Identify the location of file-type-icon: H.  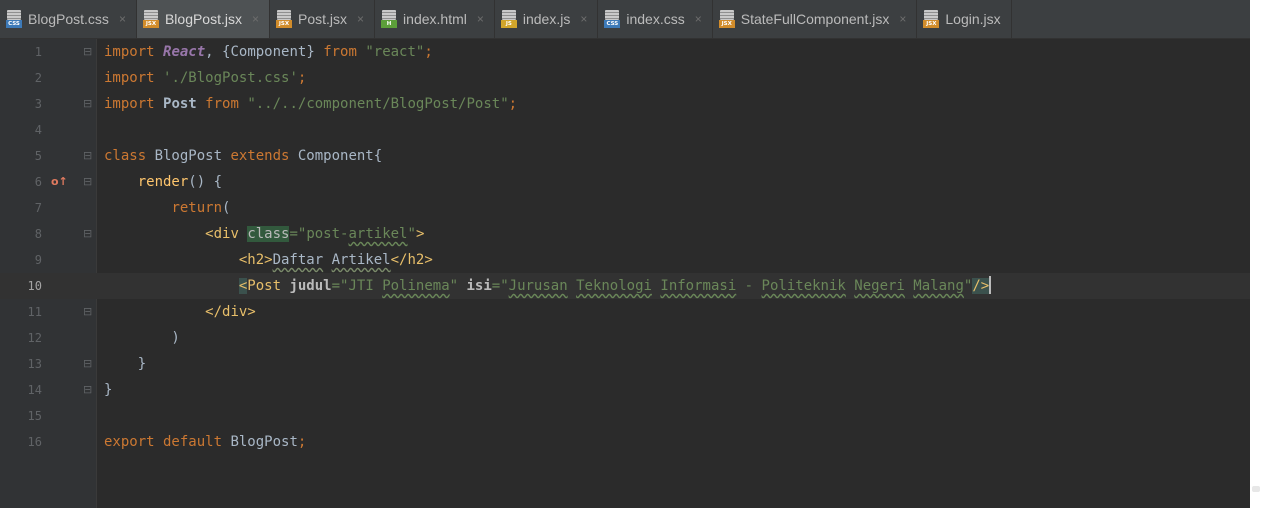
(389, 19).